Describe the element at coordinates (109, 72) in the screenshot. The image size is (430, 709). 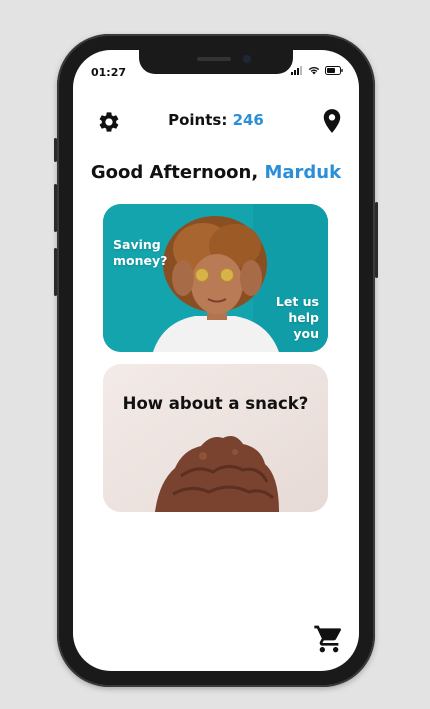
I see `status-time: 01:27` at that location.